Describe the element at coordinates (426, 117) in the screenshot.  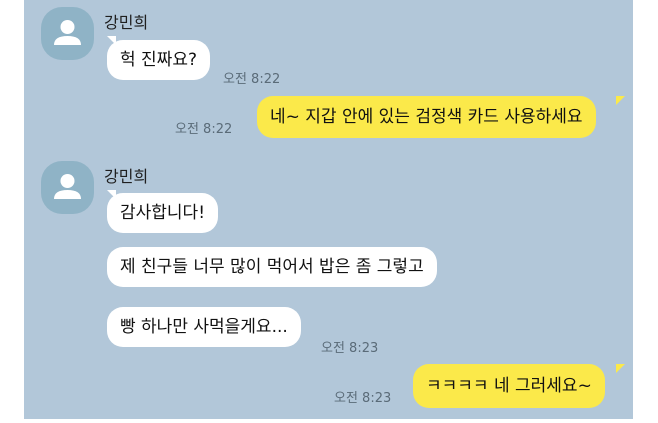
I see `message-bubble-outgoing: 네~ 지갑 안에 있는 검정색 카드 사용하세요` at that location.